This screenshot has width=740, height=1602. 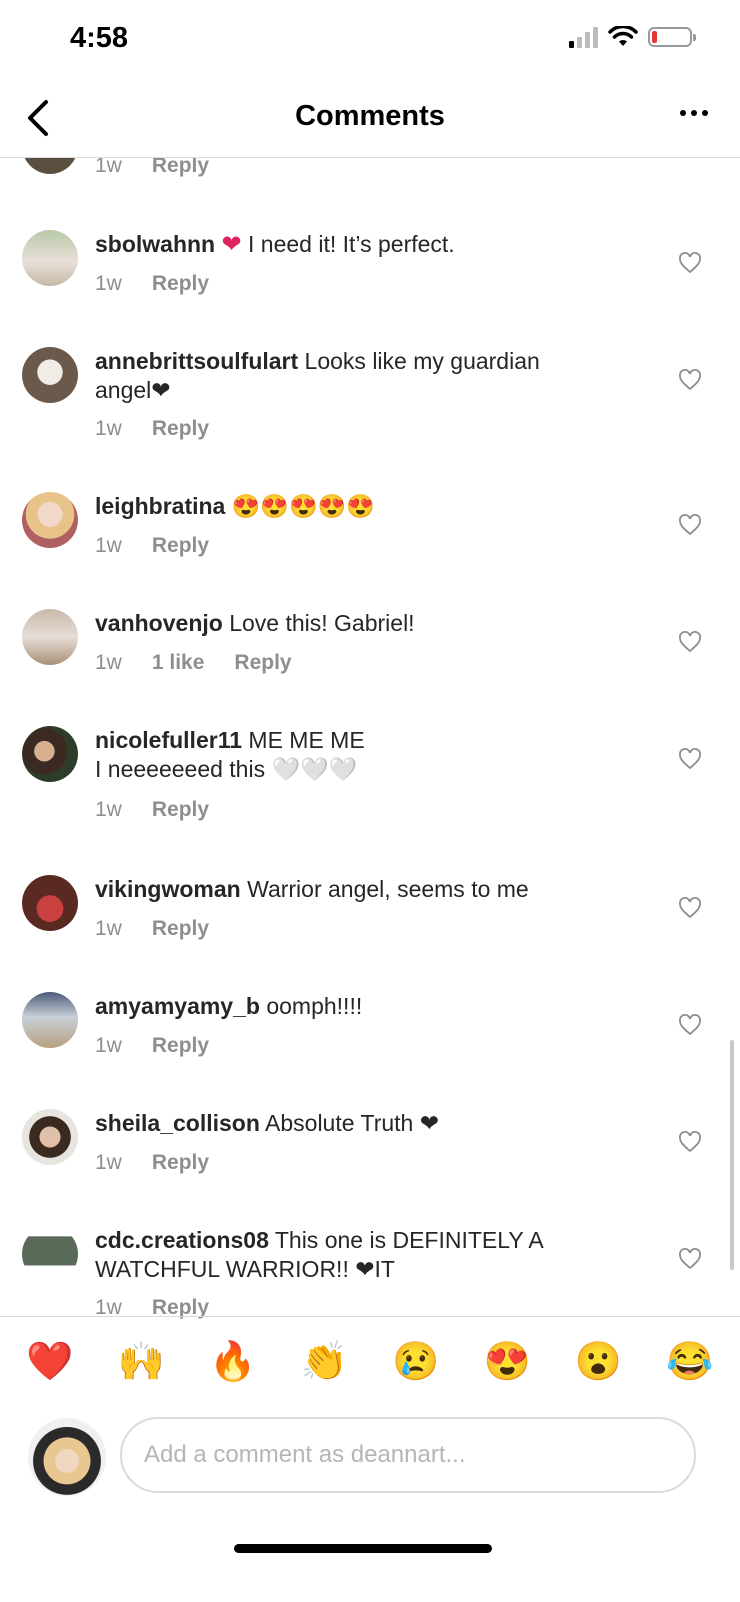 What do you see at coordinates (318, 623) in the screenshot?
I see `comment-body: Love this! Gabriel!` at bounding box center [318, 623].